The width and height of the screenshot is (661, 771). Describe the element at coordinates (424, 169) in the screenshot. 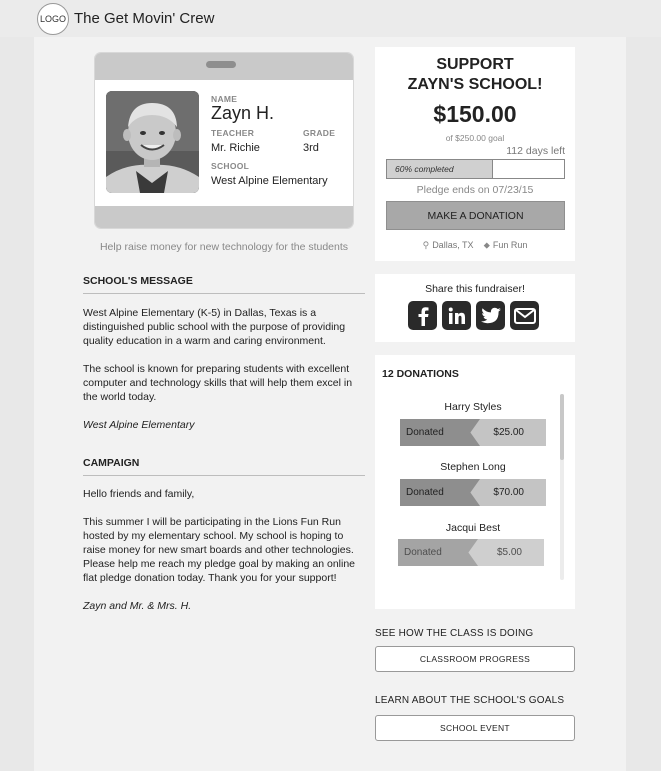

I see `progress-text: 60% completed` at that location.